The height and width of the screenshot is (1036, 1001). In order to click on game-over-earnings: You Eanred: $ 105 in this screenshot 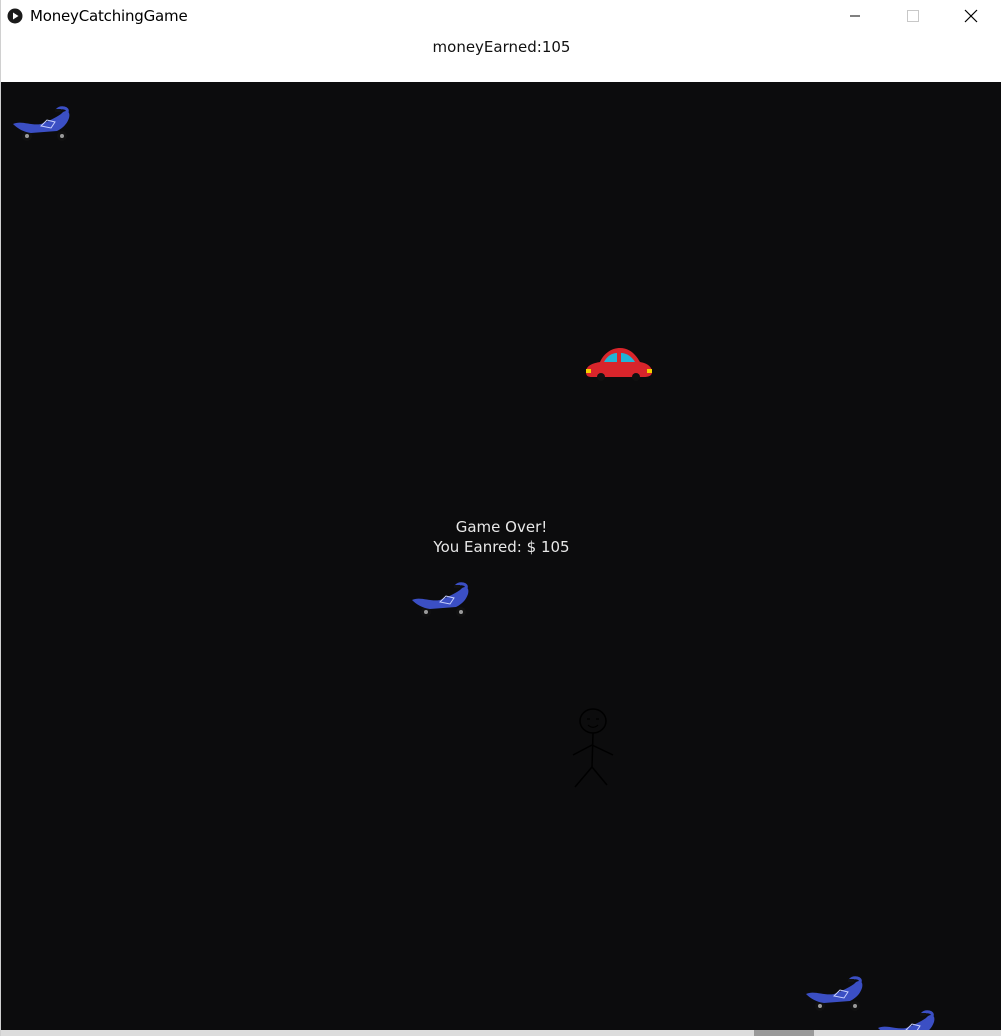, I will do `click(501, 547)`.